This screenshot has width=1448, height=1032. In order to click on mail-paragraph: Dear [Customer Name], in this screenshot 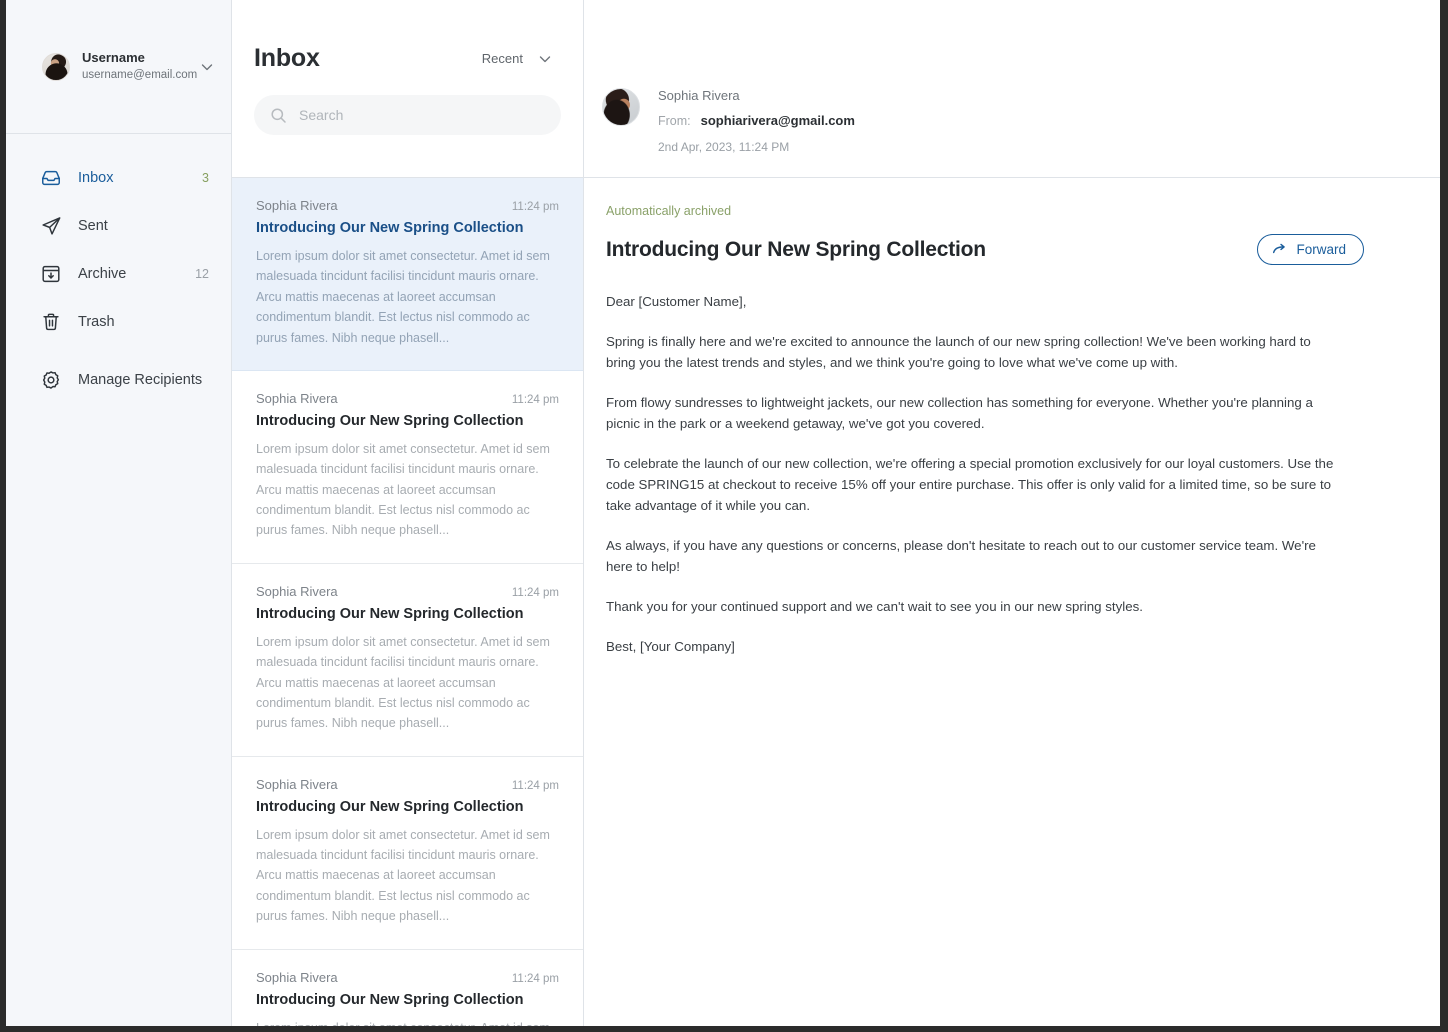, I will do `click(676, 301)`.